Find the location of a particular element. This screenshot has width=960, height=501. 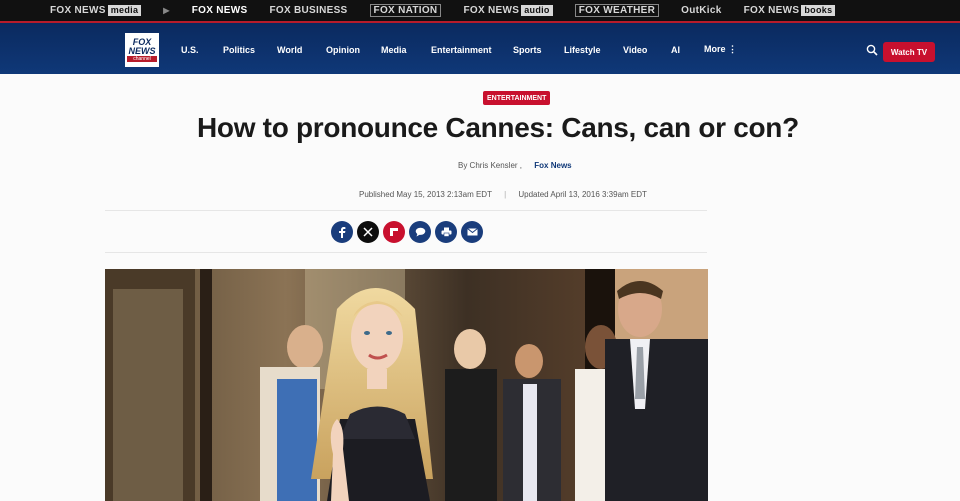

facebook-icon is located at coordinates (342, 232).